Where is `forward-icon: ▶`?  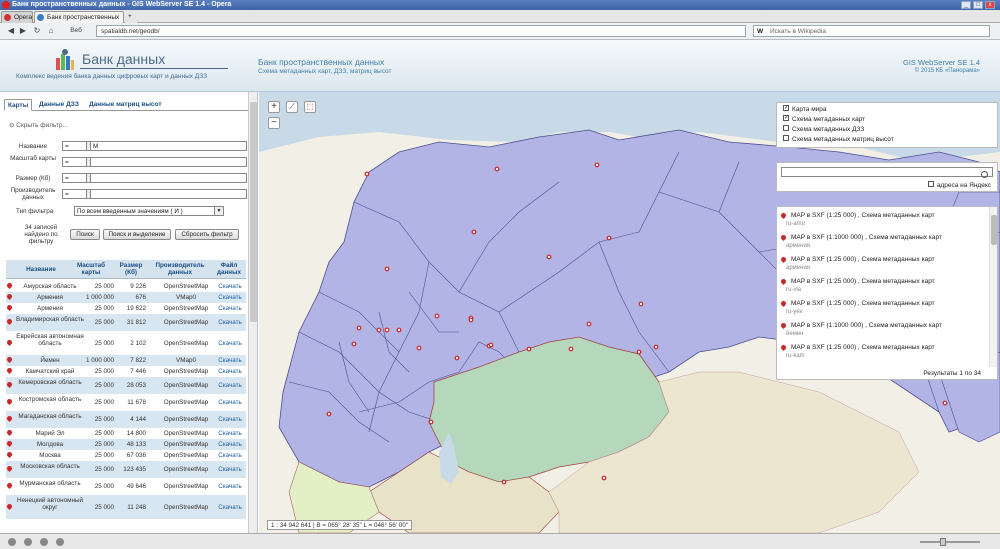
forward-icon: ▶ is located at coordinates (23, 31).